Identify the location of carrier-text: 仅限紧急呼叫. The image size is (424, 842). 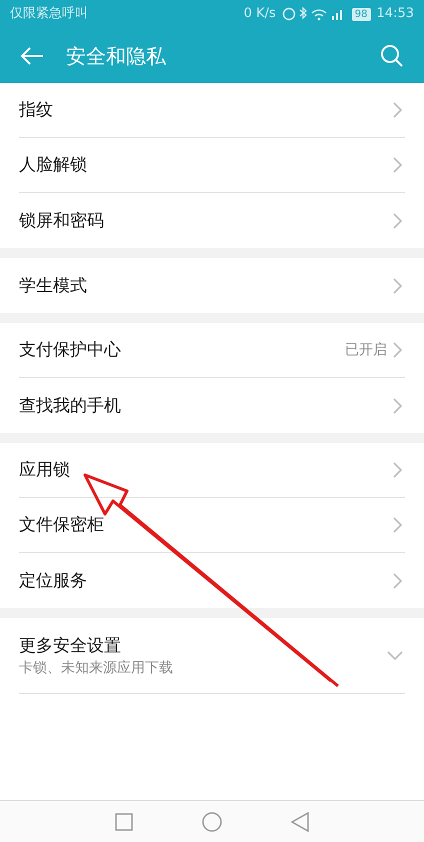
(49, 14).